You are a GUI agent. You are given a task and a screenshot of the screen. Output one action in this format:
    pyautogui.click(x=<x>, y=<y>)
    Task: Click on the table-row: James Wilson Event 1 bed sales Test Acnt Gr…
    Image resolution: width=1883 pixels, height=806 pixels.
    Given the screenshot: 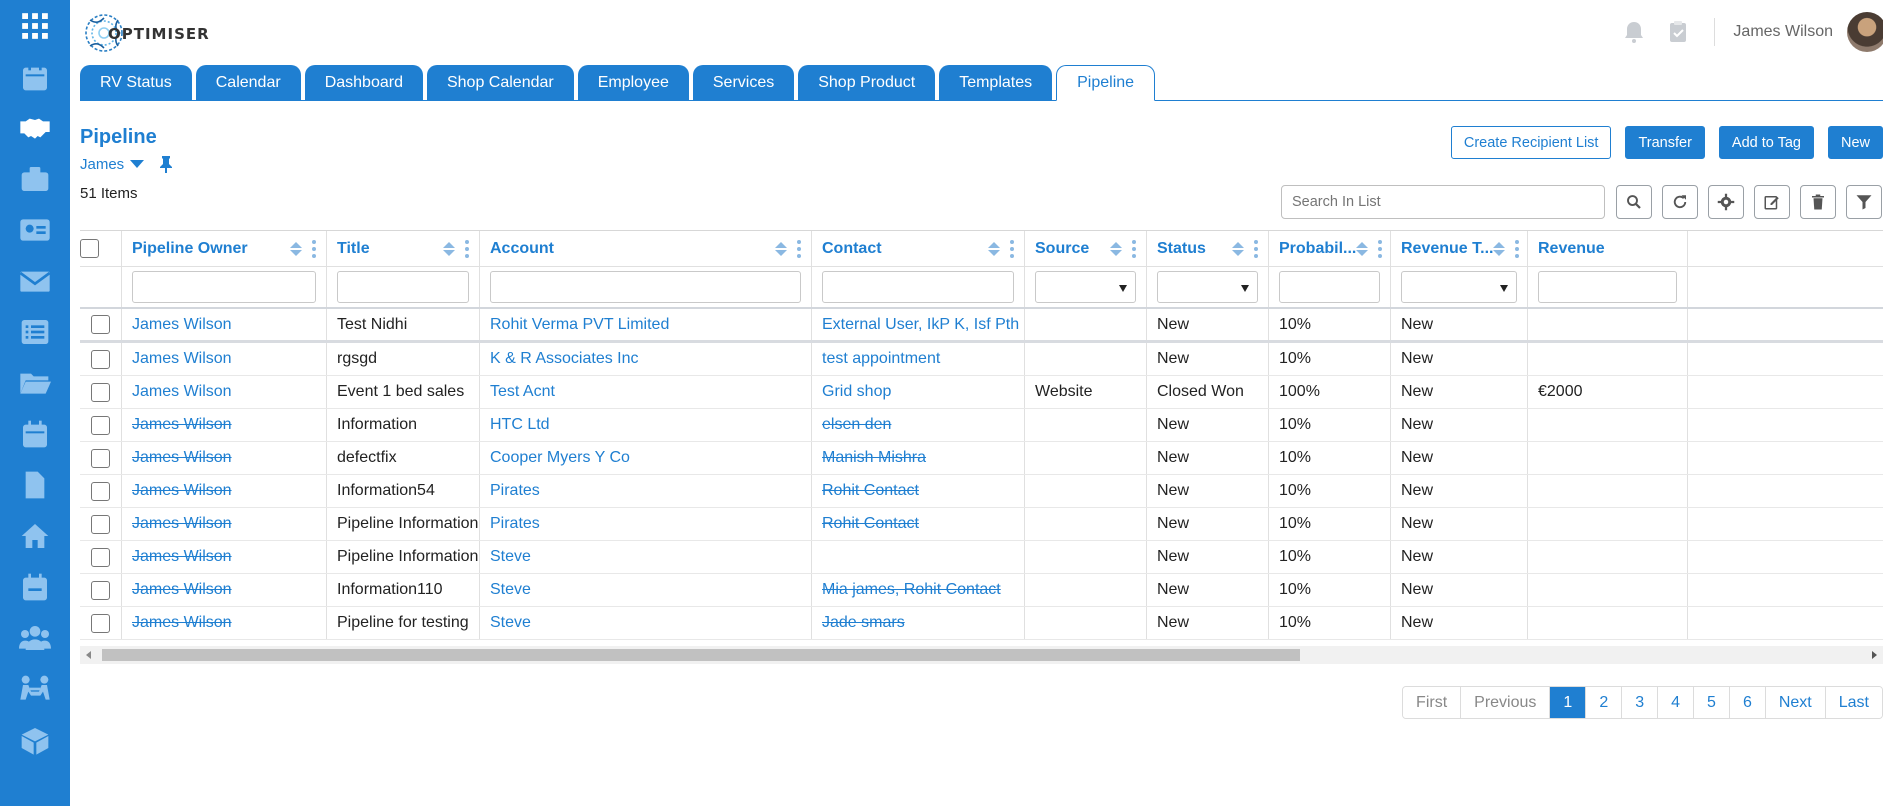 What is the action you would take?
    pyautogui.click(x=981, y=392)
    